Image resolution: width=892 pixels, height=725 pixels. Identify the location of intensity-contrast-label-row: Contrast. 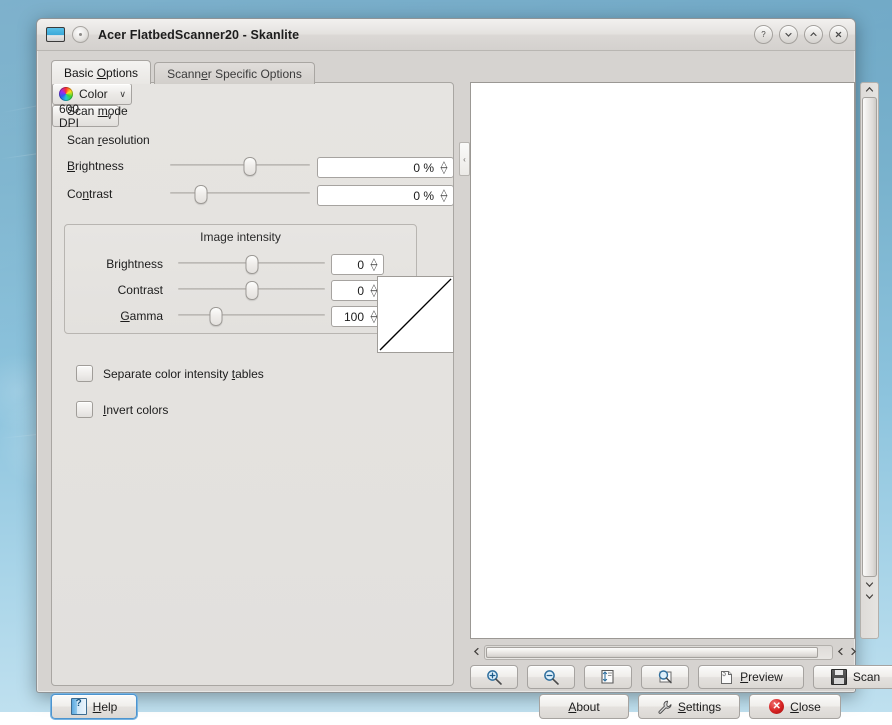
(118, 290).